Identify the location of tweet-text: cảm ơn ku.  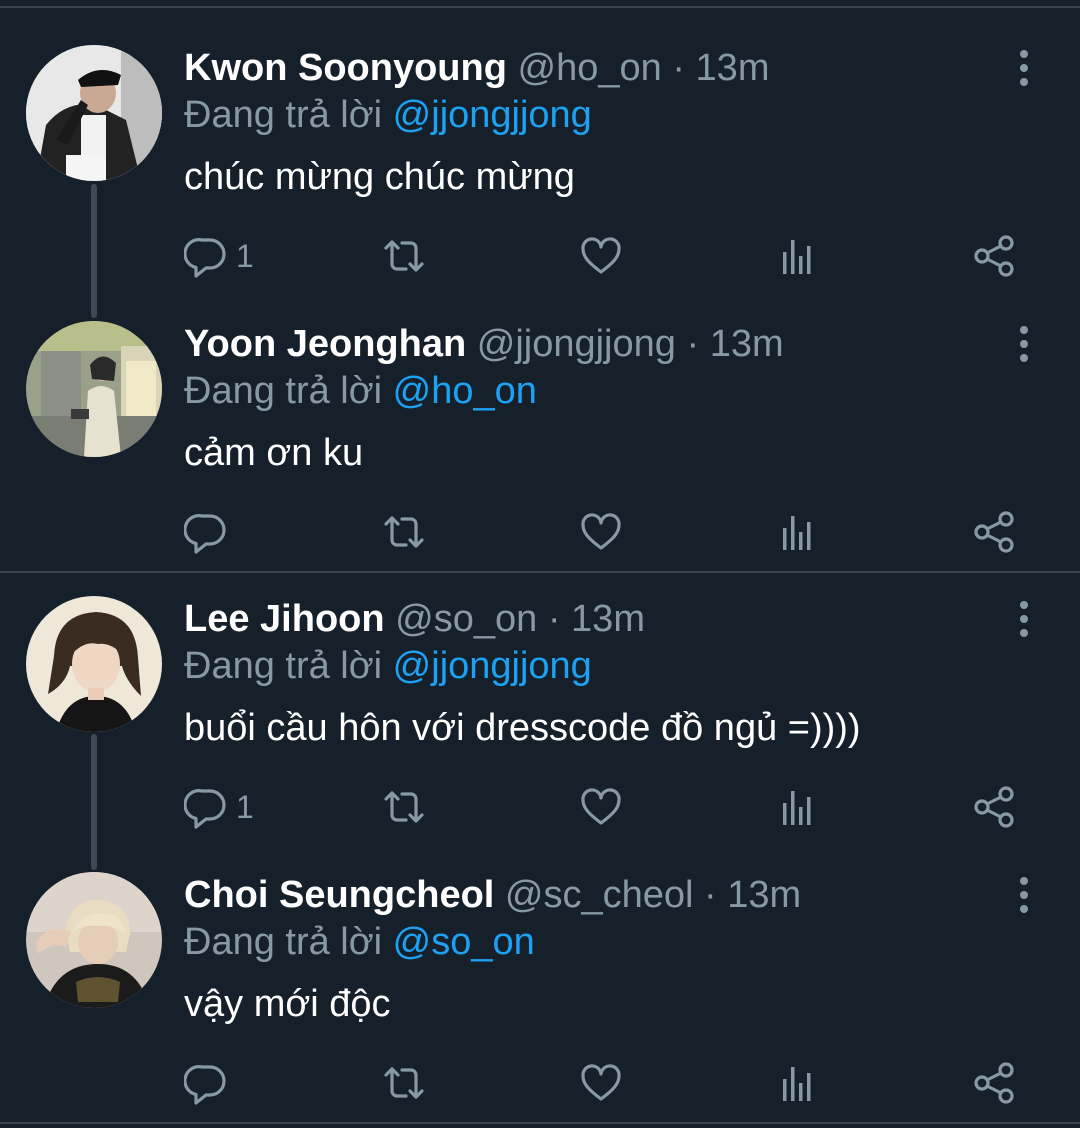
(274, 453).